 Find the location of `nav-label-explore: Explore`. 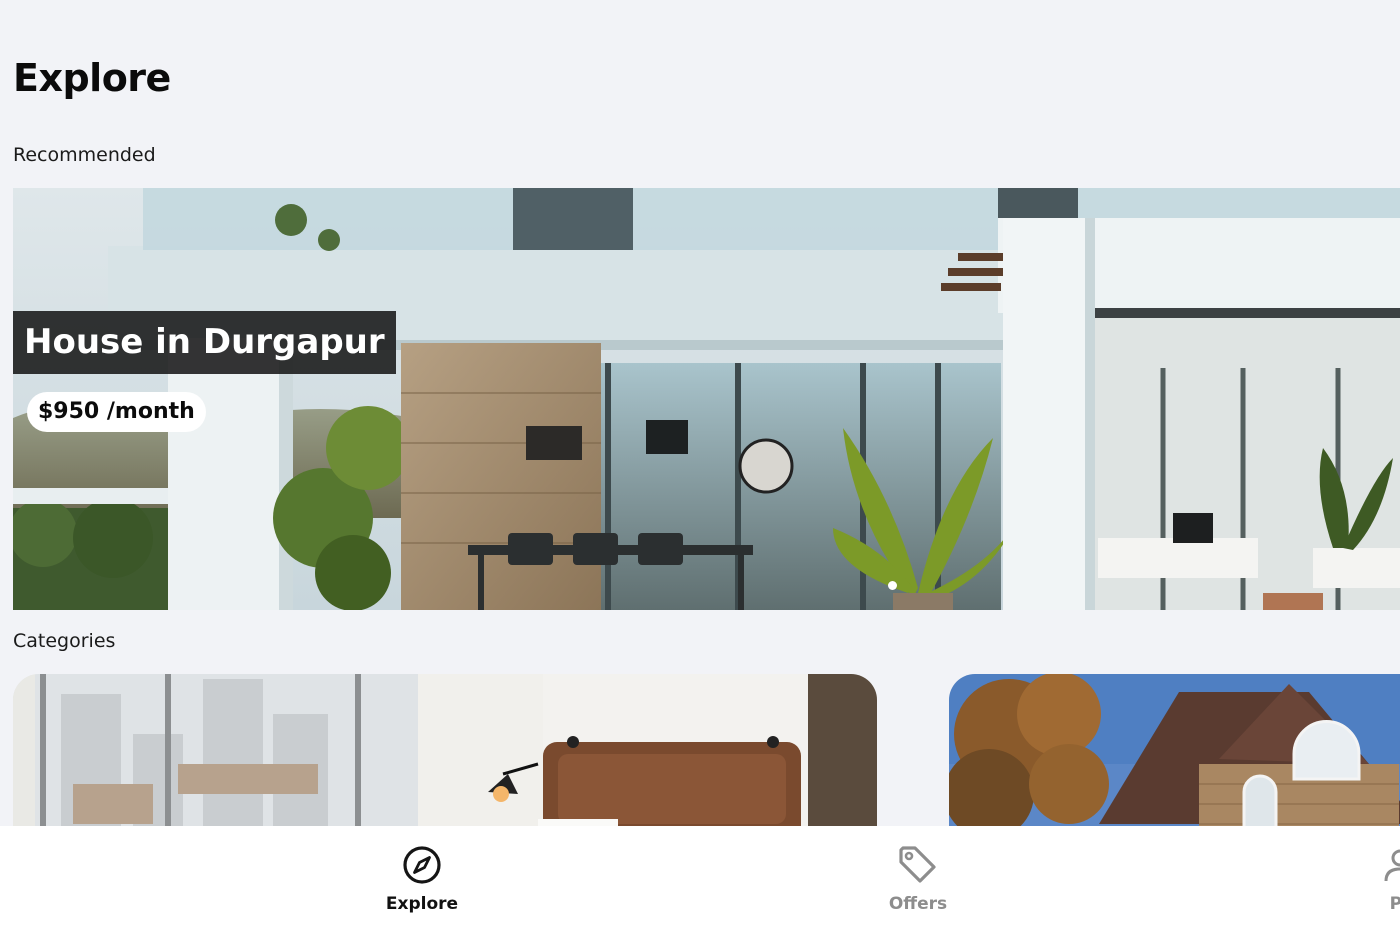

nav-label-explore: Explore is located at coordinates (422, 904).